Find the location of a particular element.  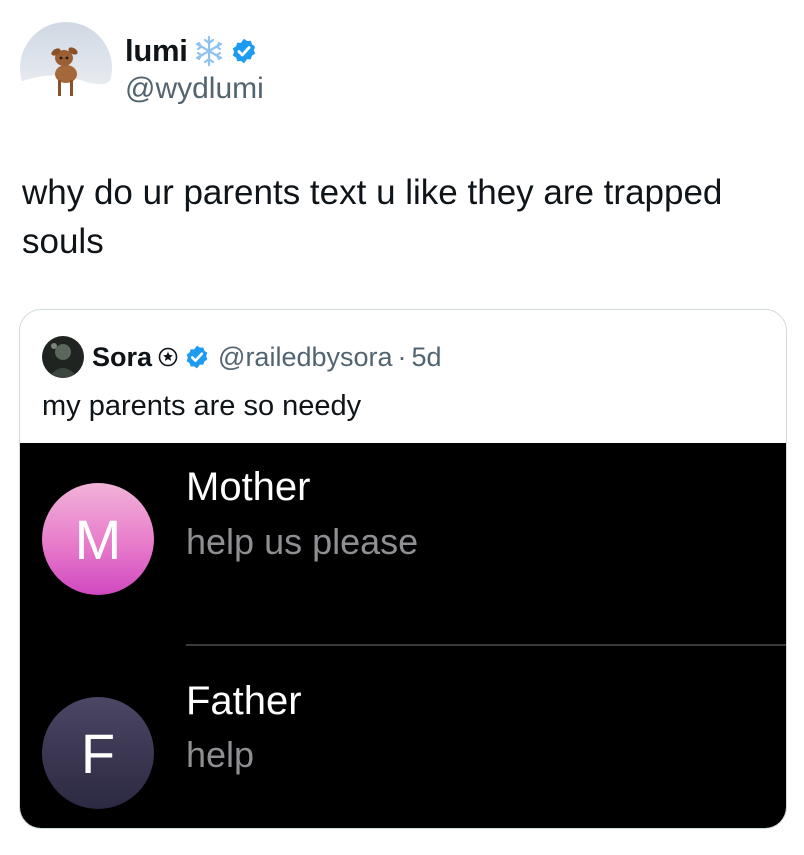

row-divider is located at coordinates (486, 645).